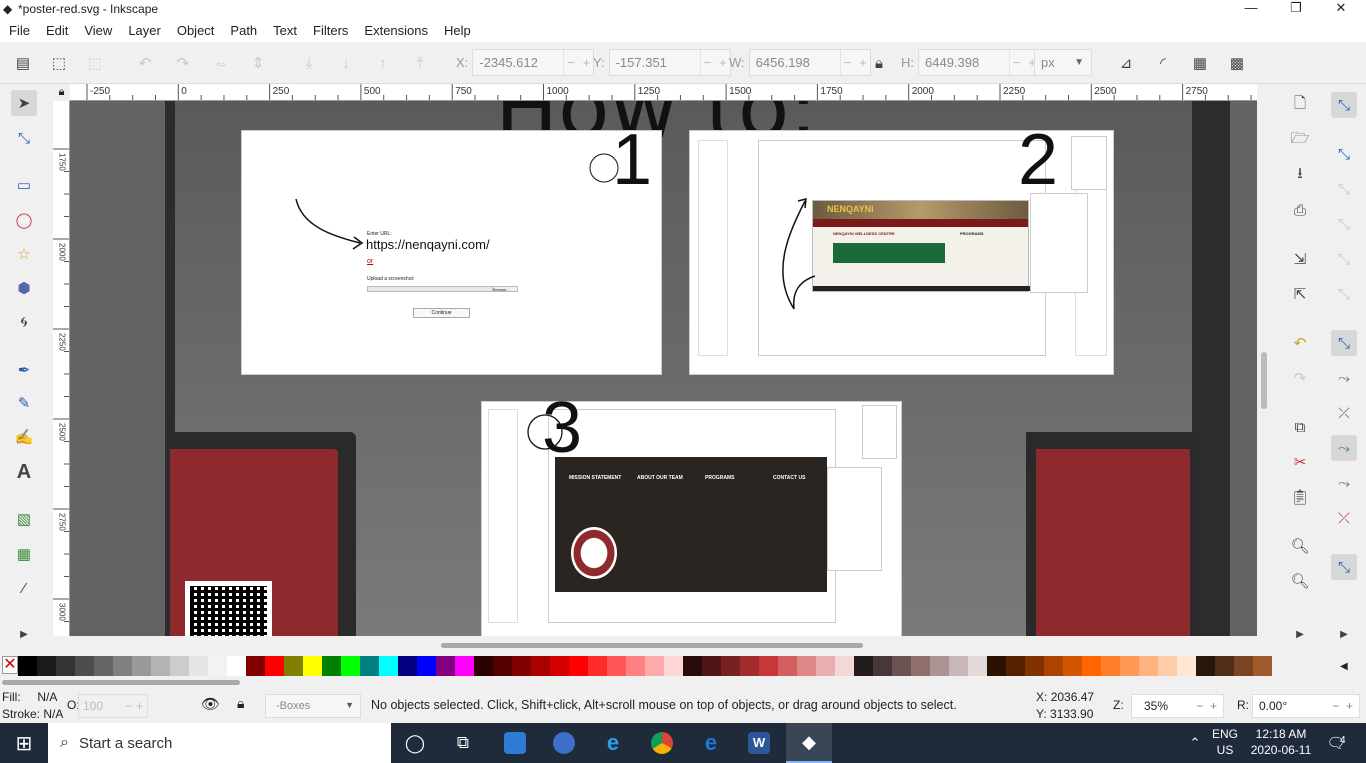  Describe the element at coordinates (24, 254) in the screenshot. I see `star-tool-icon: ☆` at that location.